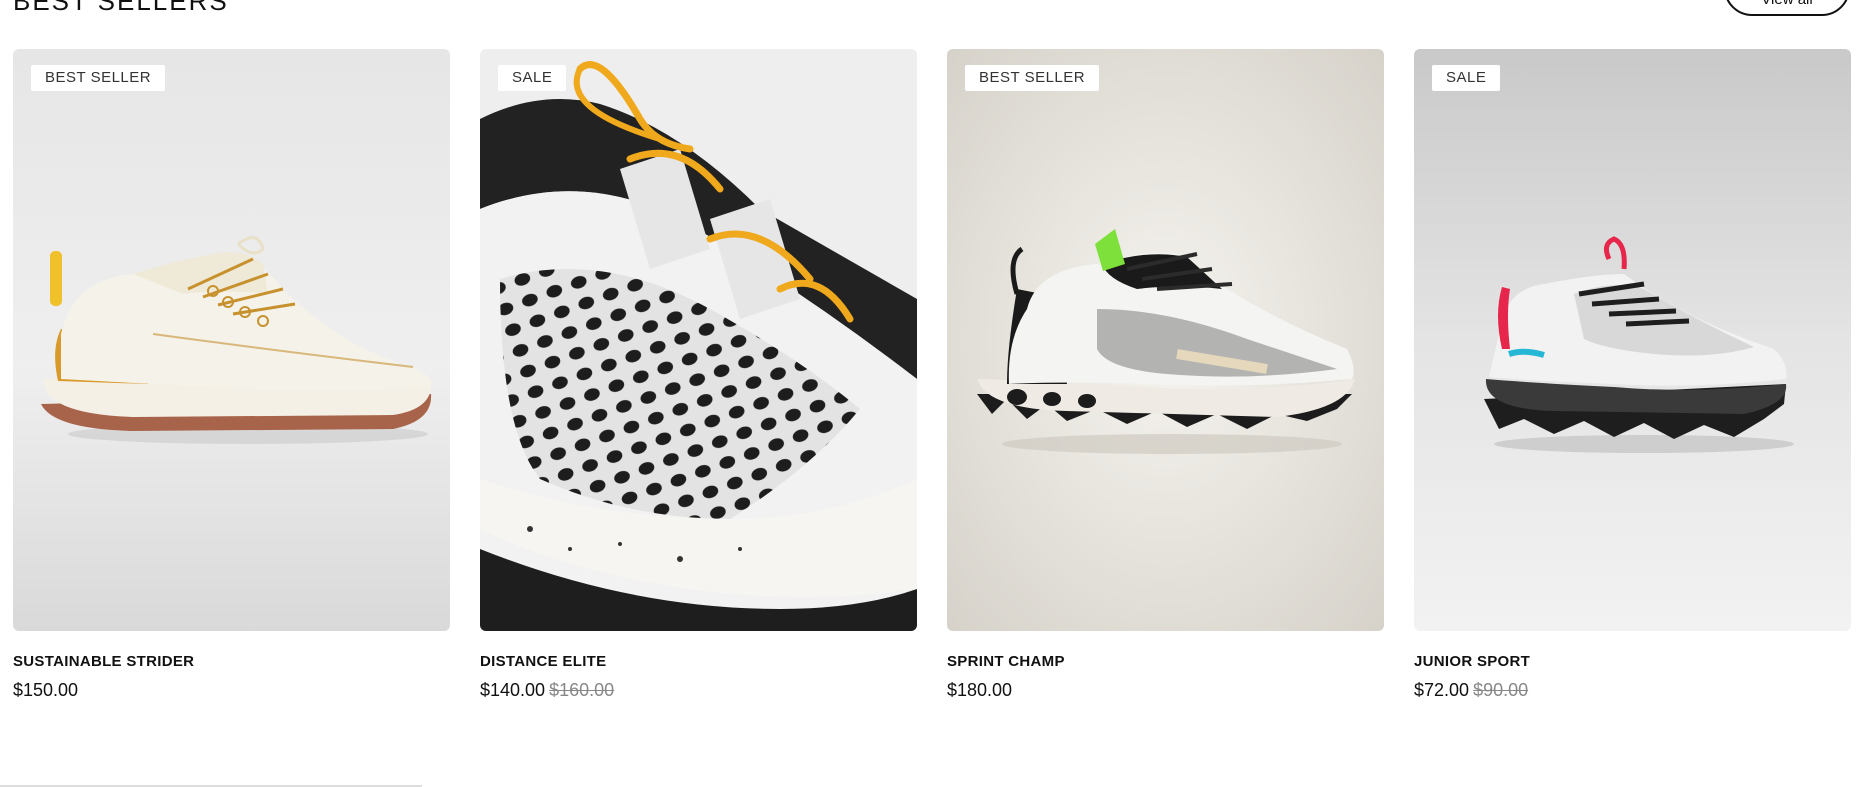 The width and height of the screenshot is (1875, 787). Describe the element at coordinates (231, 690) in the screenshot. I see `product-price-row: $150.00` at that location.